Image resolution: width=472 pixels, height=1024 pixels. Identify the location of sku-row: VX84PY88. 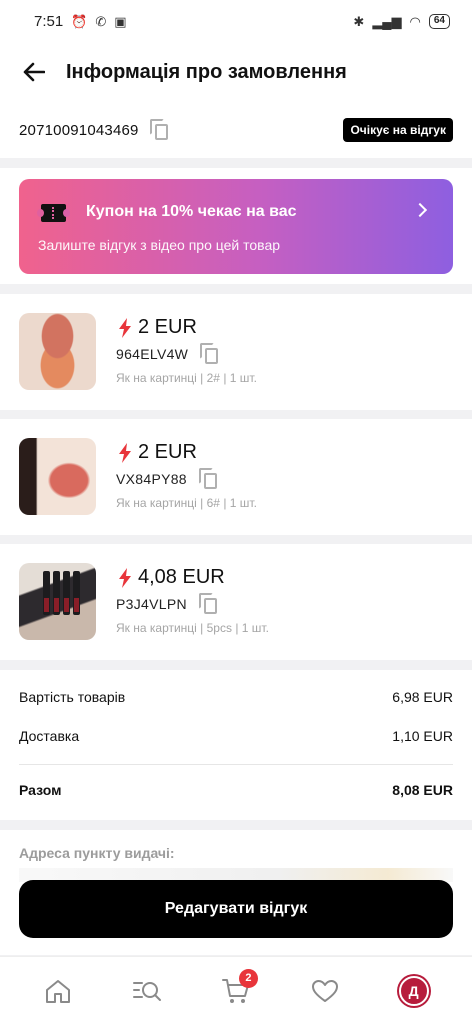
(167, 479).